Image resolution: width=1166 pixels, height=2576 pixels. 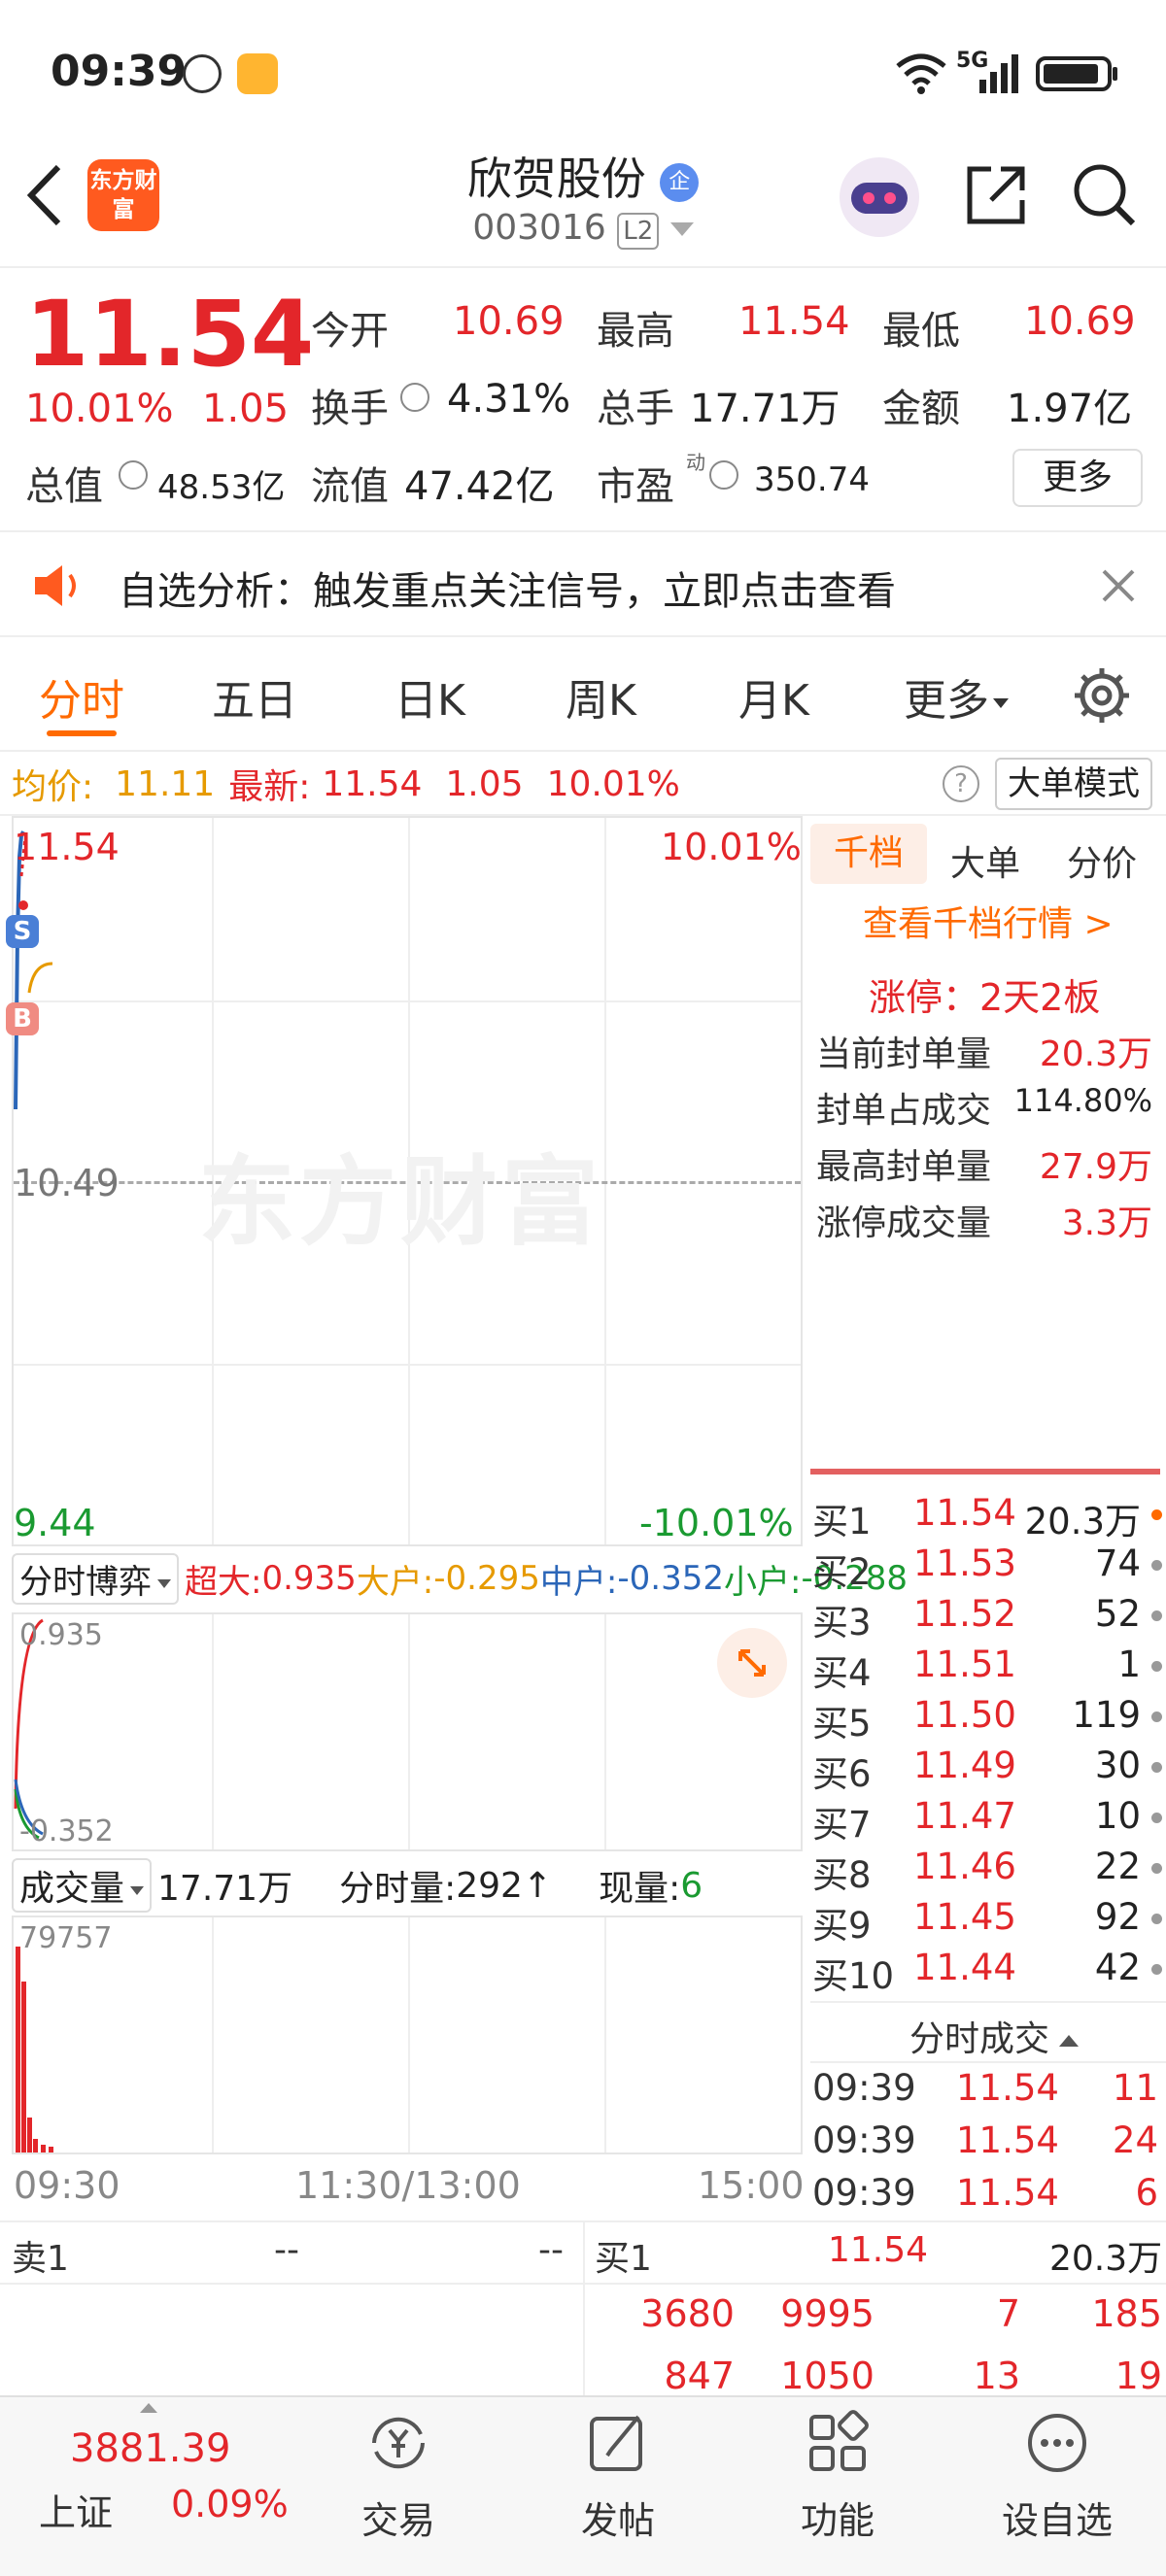 I want to click on ticks-header-divider, so click(x=988, y=2062).